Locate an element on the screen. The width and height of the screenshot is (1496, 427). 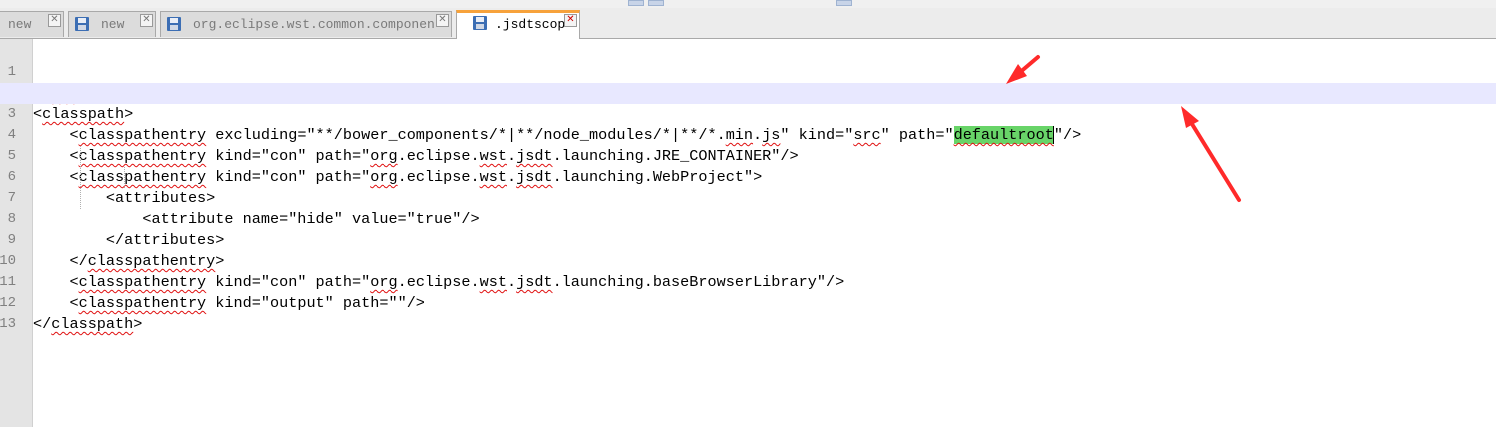
code-line: 6 <attributes> is located at coordinates (748, 176).